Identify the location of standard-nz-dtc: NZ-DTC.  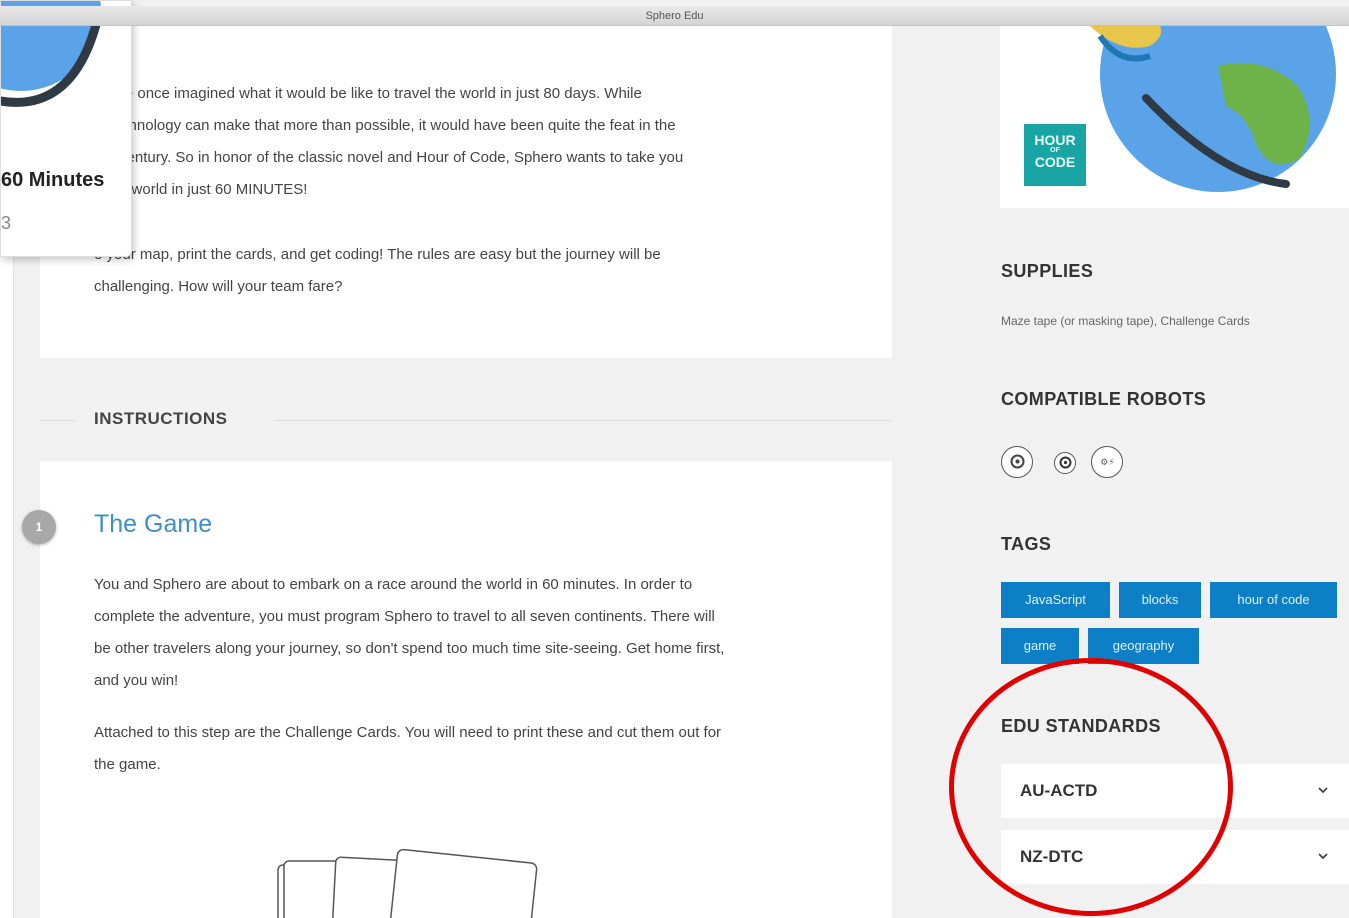
(1175, 857).